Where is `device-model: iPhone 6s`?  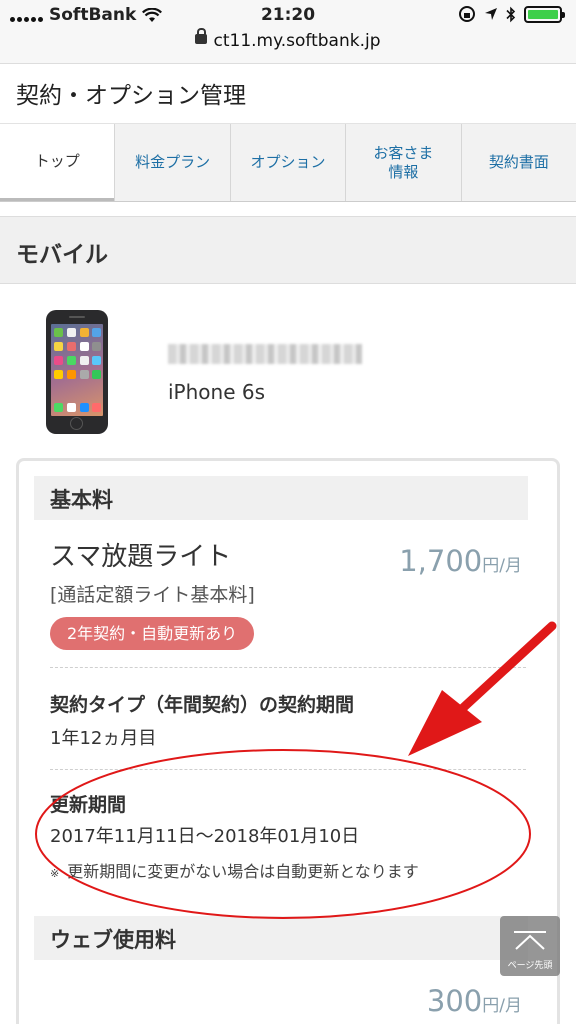
device-model: iPhone 6s is located at coordinates (217, 392).